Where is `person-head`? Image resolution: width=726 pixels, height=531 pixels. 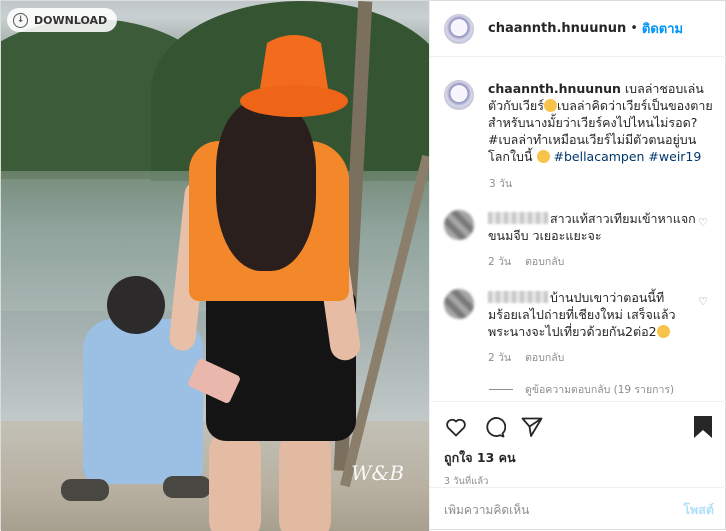
person-head is located at coordinates (136, 305).